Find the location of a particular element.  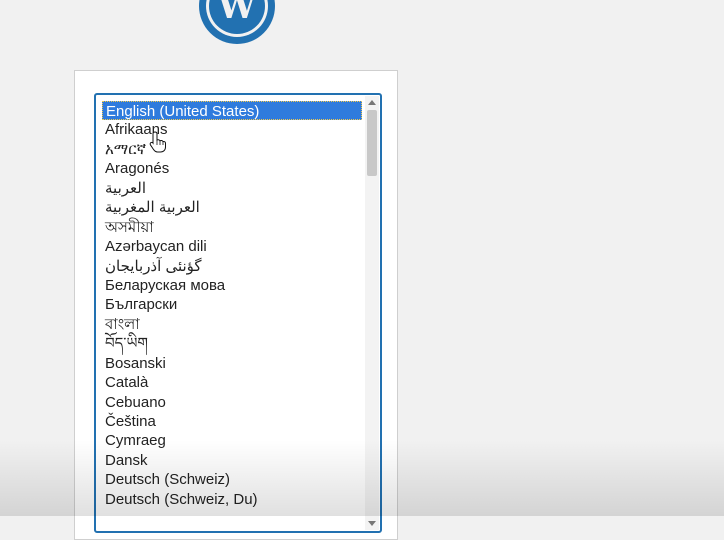

svg-text: W is located at coordinates (237, 13).